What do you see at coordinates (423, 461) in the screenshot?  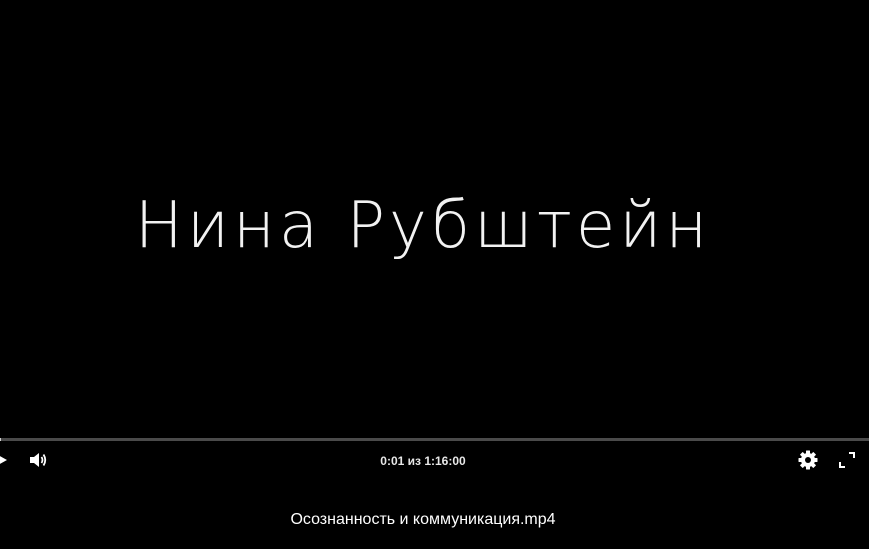 I see `time-display: 0:01 из 1:16:00` at bounding box center [423, 461].